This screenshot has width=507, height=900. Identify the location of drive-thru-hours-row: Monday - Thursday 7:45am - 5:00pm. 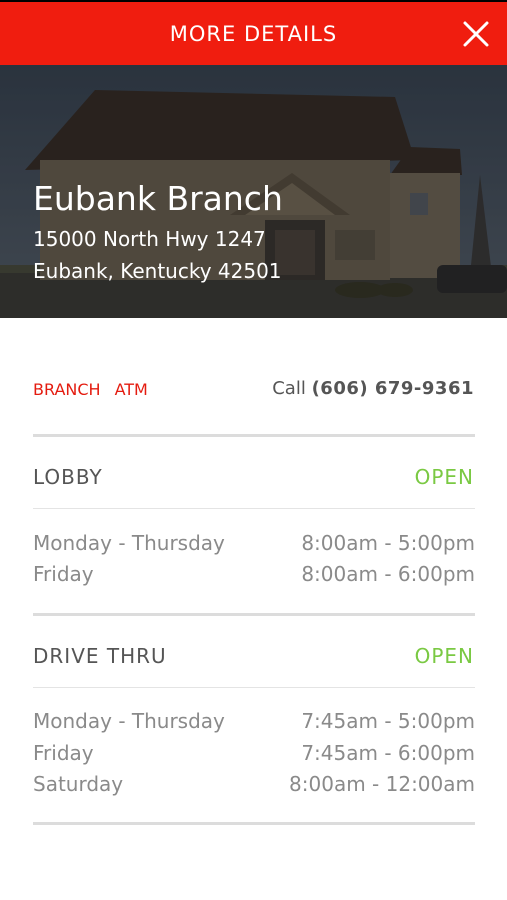
(254, 721).